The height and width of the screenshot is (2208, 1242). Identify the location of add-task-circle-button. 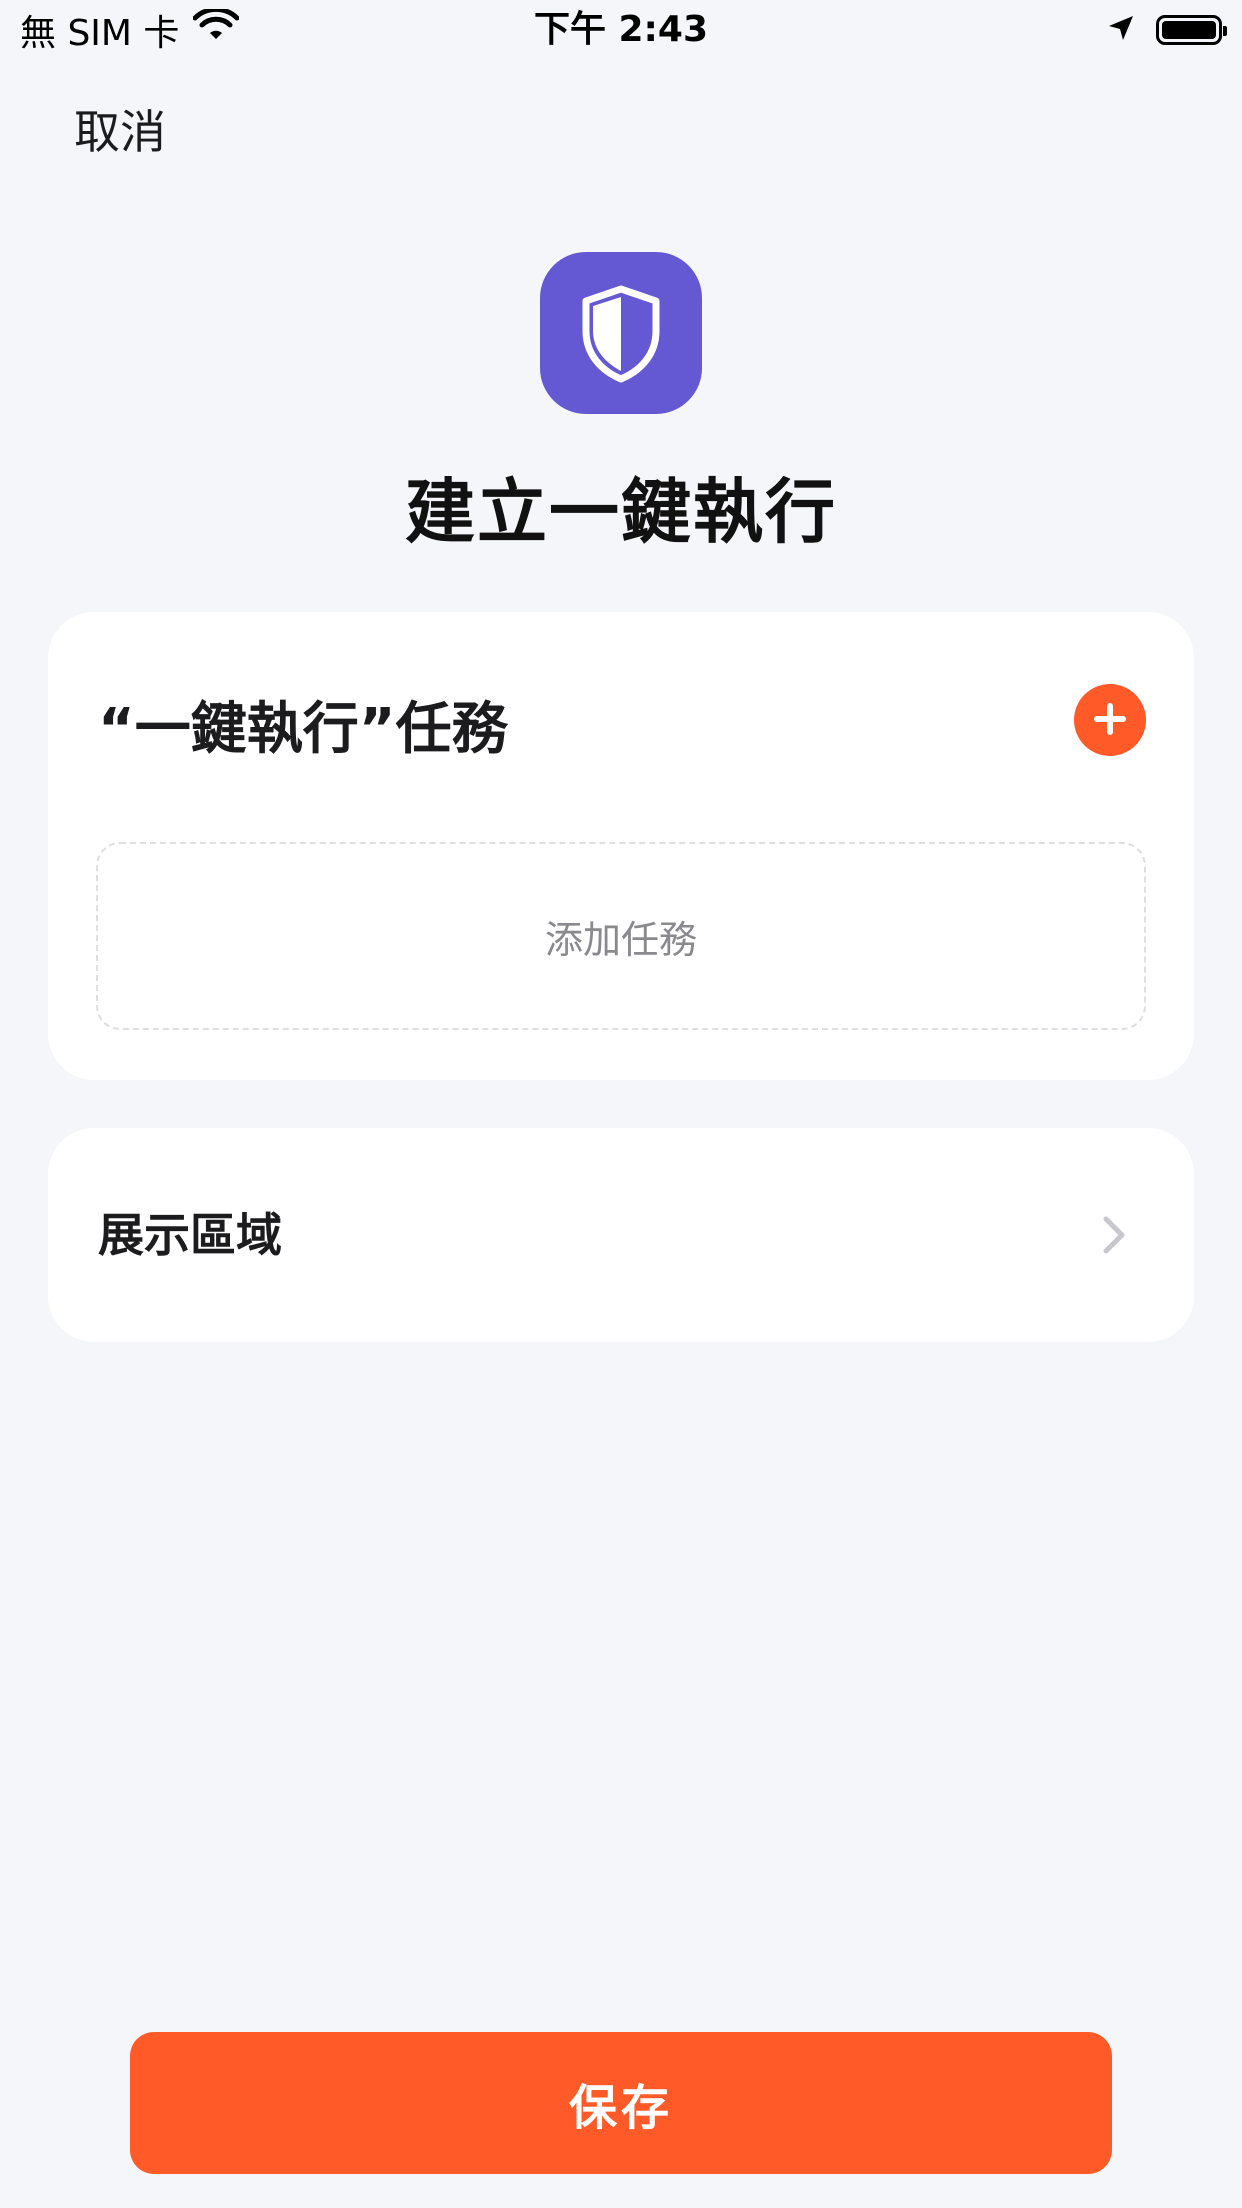
(1110, 720).